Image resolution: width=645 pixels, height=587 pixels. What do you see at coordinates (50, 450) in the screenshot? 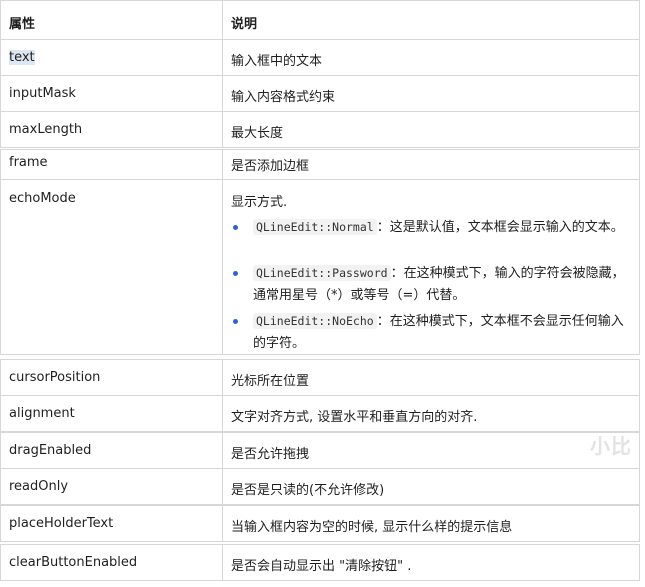
I see `property-name: dragEnabled` at bounding box center [50, 450].